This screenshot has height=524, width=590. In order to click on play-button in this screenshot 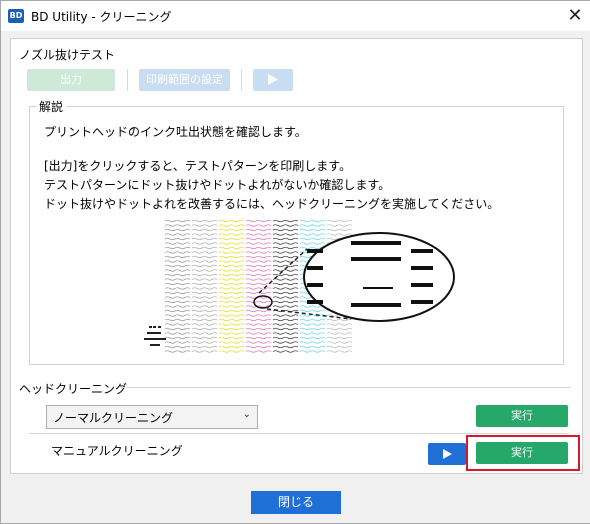, I will do `click(273, 80)`.